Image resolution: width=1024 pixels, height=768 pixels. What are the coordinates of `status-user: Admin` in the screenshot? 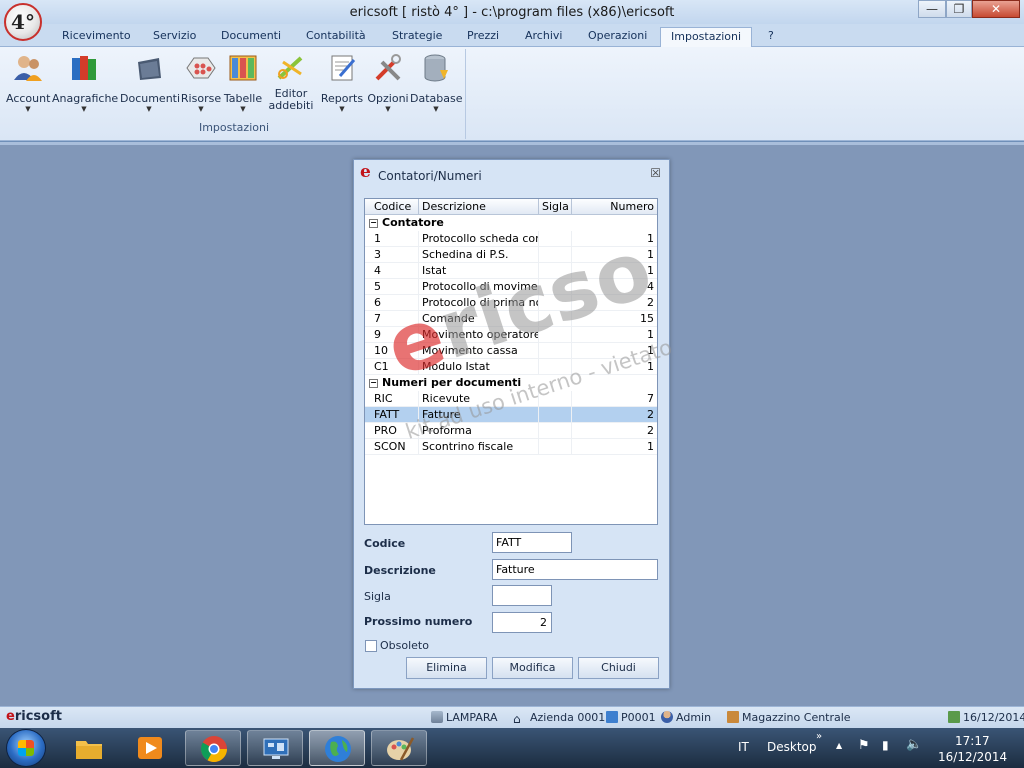 It's located at (686, 717).